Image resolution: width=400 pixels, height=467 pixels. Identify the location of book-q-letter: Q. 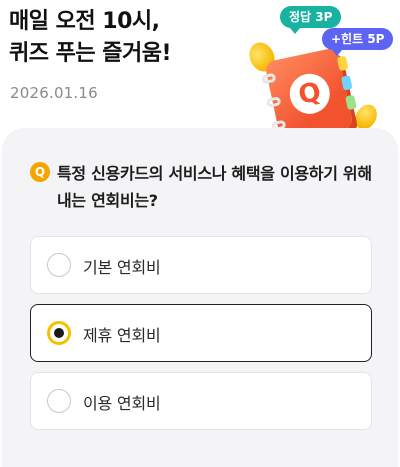
(310, 94).